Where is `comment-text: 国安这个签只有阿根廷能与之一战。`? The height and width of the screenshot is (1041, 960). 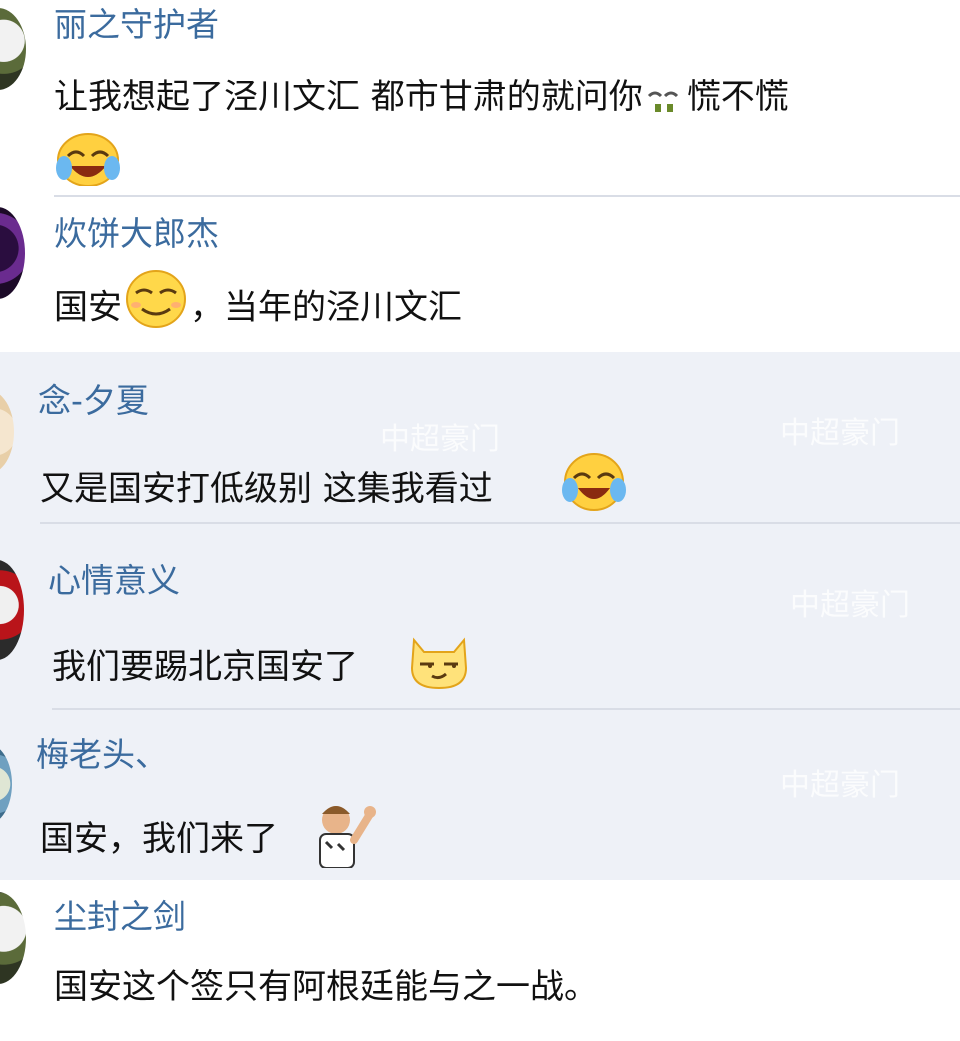 comment-text: 国安这个签只有阿根廷能与之一战。 is located at coordinates (326, 987).